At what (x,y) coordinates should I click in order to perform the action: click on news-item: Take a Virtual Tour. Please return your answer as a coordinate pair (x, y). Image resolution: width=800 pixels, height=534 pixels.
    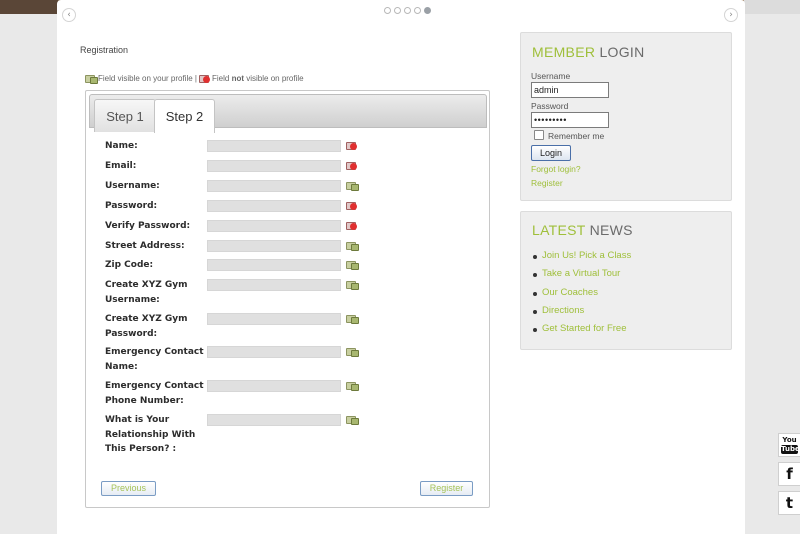
    Looking at the image, I should click on (581, 277).